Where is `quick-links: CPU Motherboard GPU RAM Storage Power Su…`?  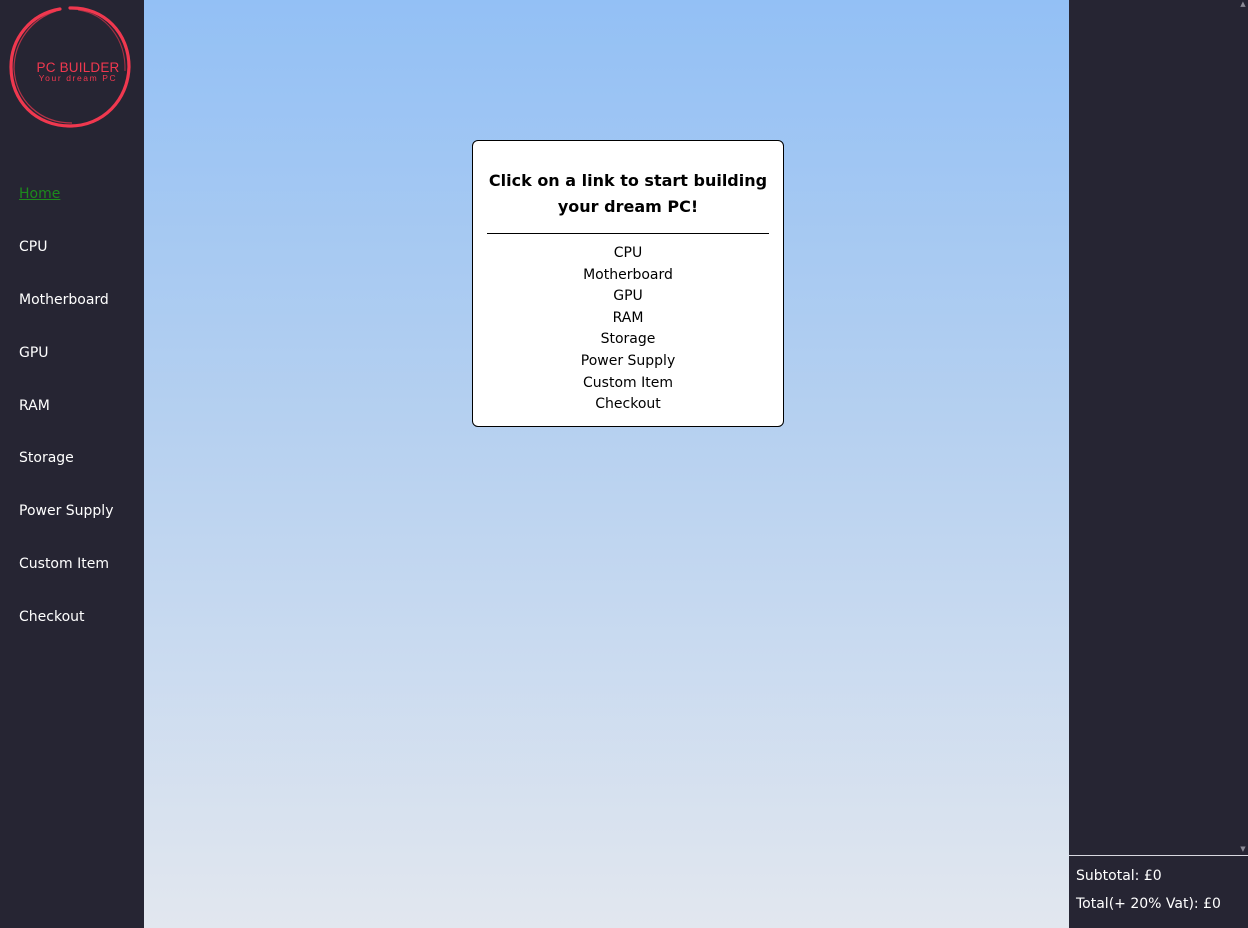
quick-links: CPU Motherboard GPU RAM Storage Power Su… is located at coordinates (628, 329).